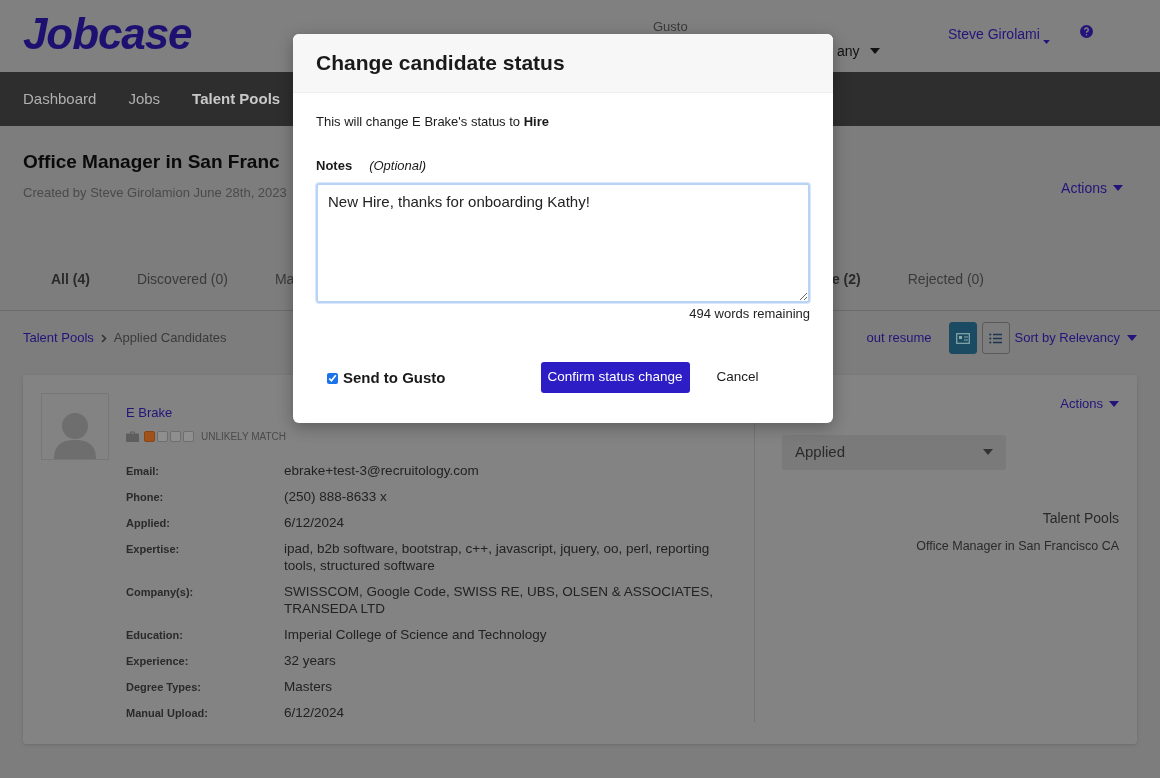 The image size is (1160, 778). Describe the element at coordinates (153, 549) in the screenshot. I see `field-label: Expertise:` at that location.